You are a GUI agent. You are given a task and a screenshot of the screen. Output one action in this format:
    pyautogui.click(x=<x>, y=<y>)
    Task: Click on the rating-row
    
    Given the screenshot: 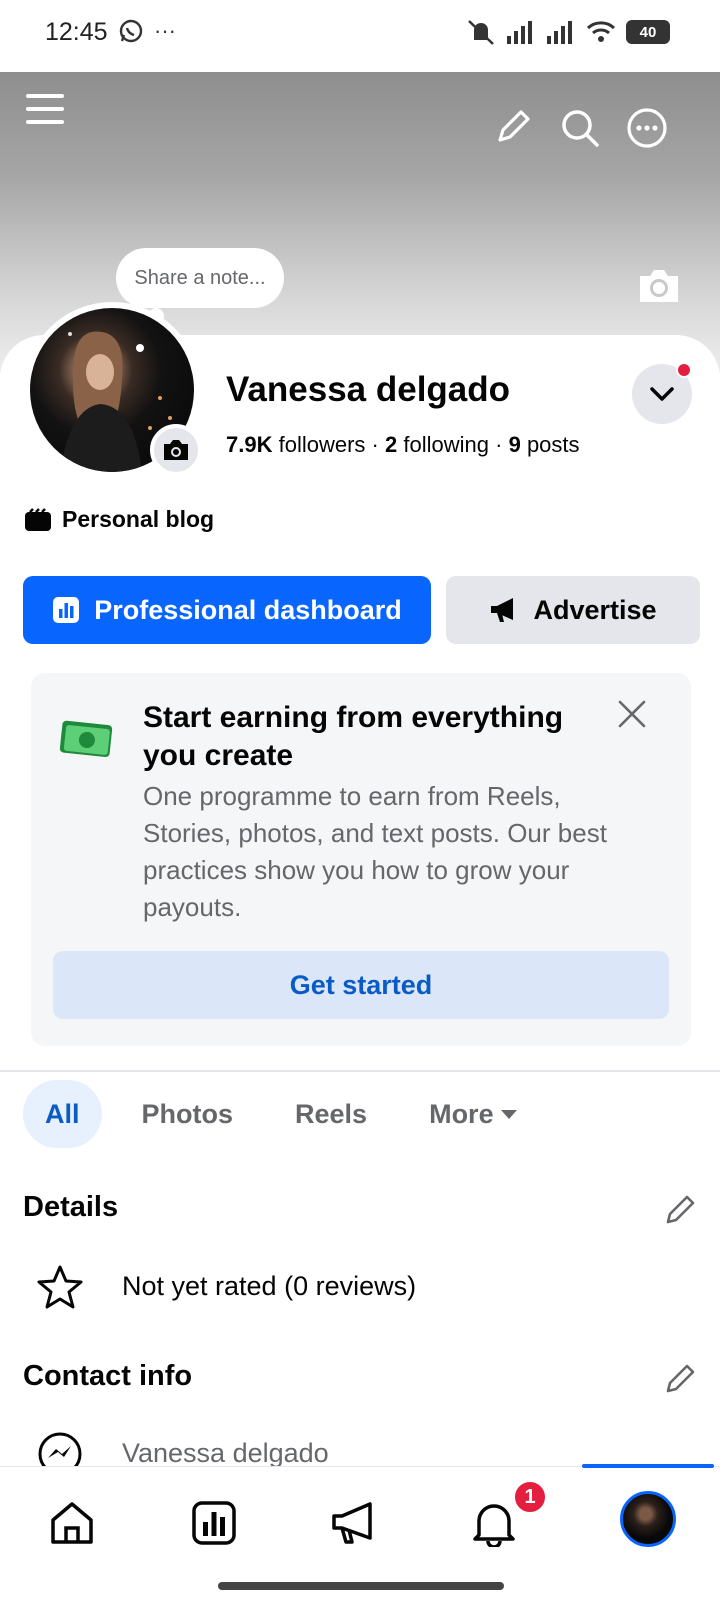 What is the action you would take?
    pyautogui.click(x=60, y=1287)
    